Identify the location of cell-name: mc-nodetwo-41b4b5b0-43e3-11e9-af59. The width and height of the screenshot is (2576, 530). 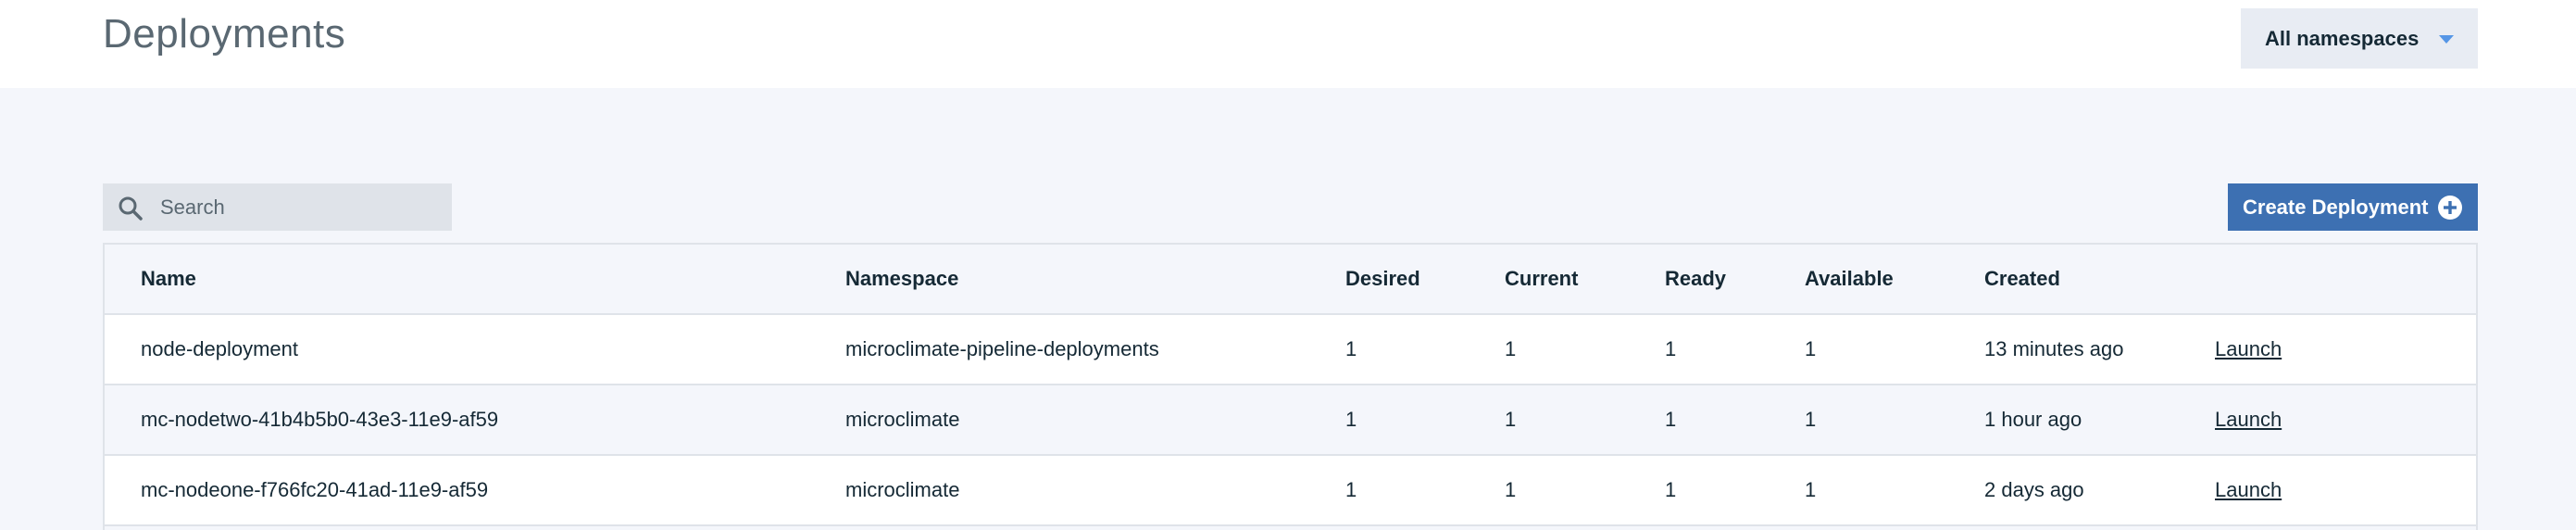
(320, 419).